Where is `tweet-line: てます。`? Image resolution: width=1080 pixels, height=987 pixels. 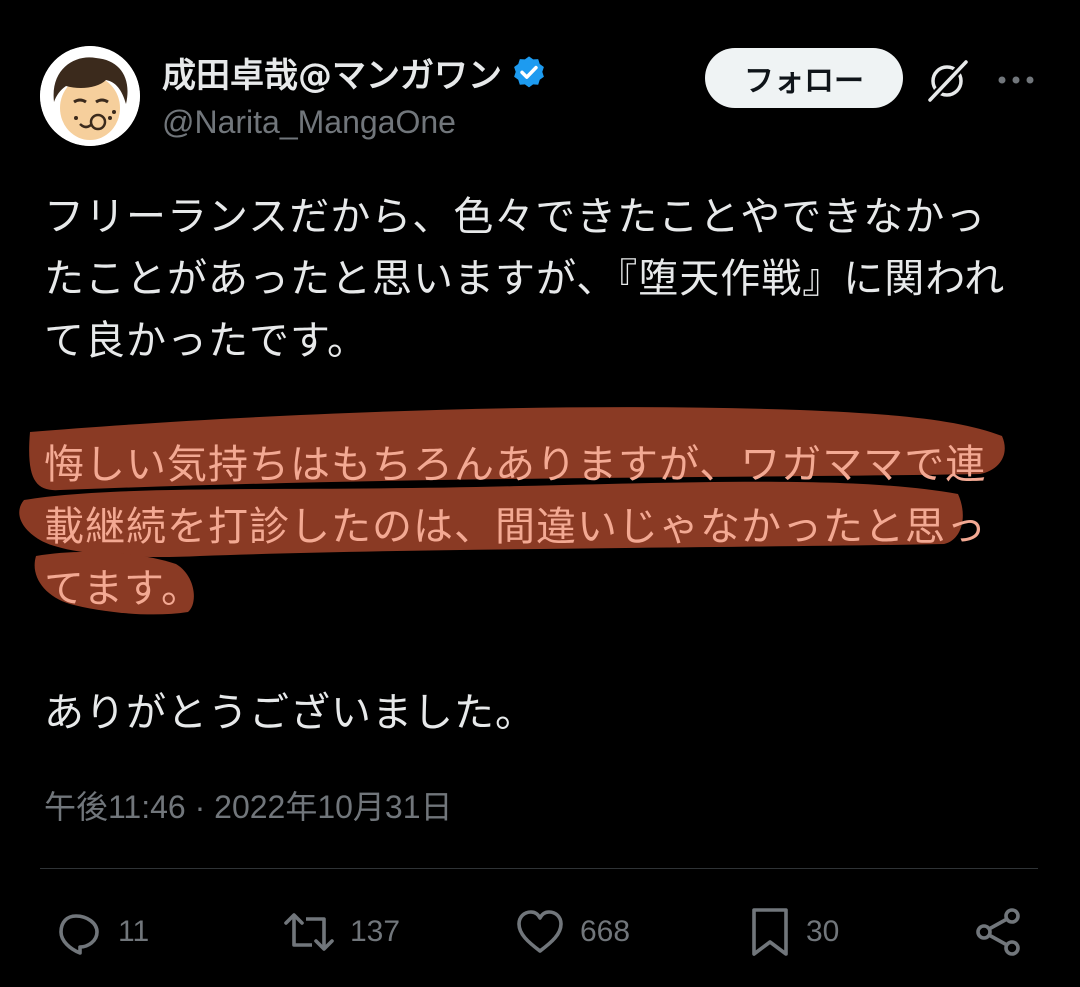
tweet-line: てます。 is located at coordinates (123, 589).